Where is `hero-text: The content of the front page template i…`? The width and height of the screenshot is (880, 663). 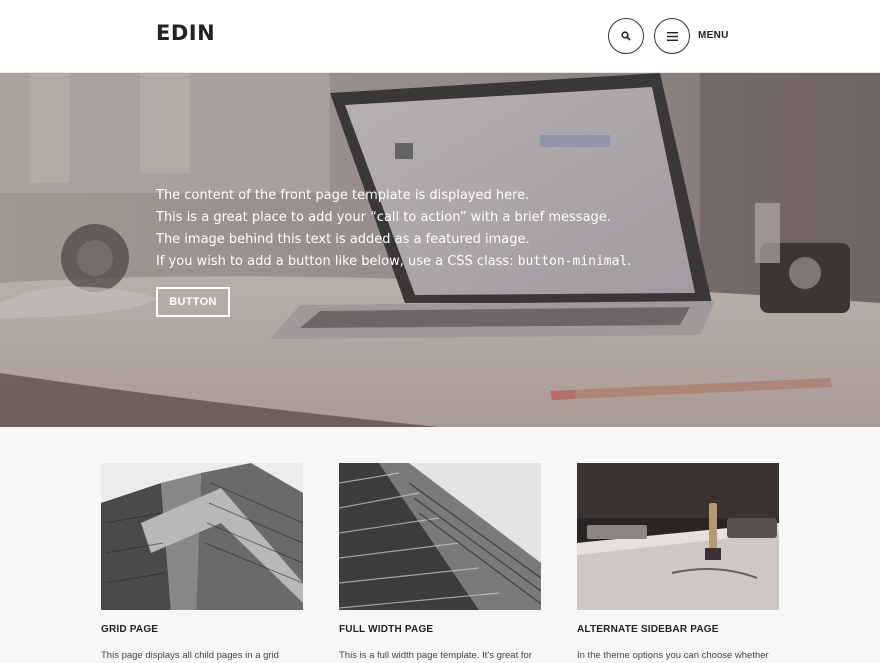 hero-text: The content of the front page template i… is located at coordinates (393, 229).